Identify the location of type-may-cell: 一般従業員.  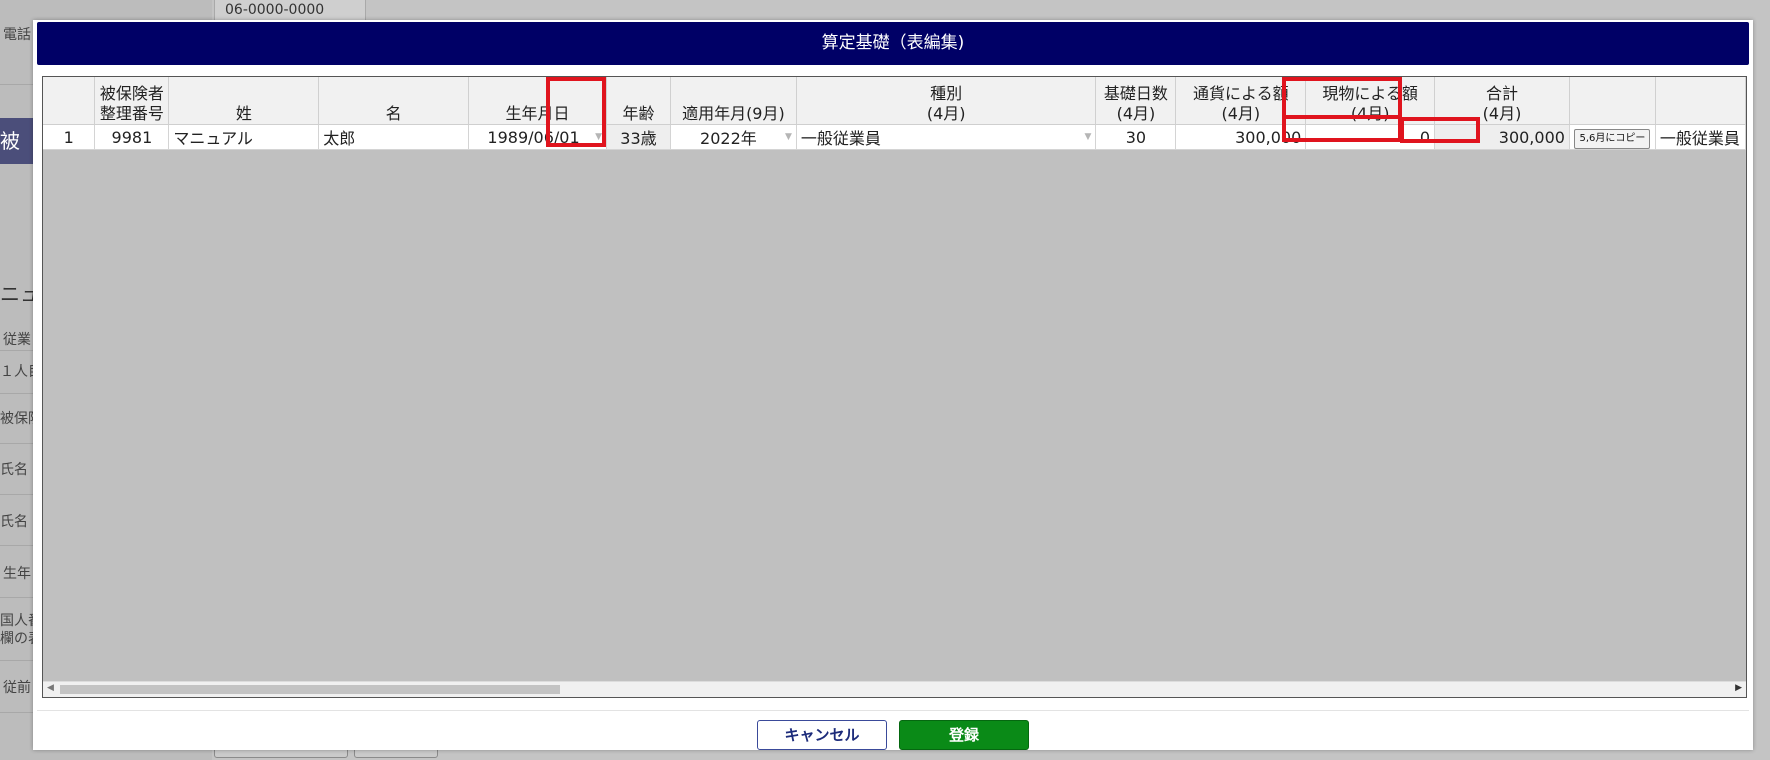
(1700, 137).